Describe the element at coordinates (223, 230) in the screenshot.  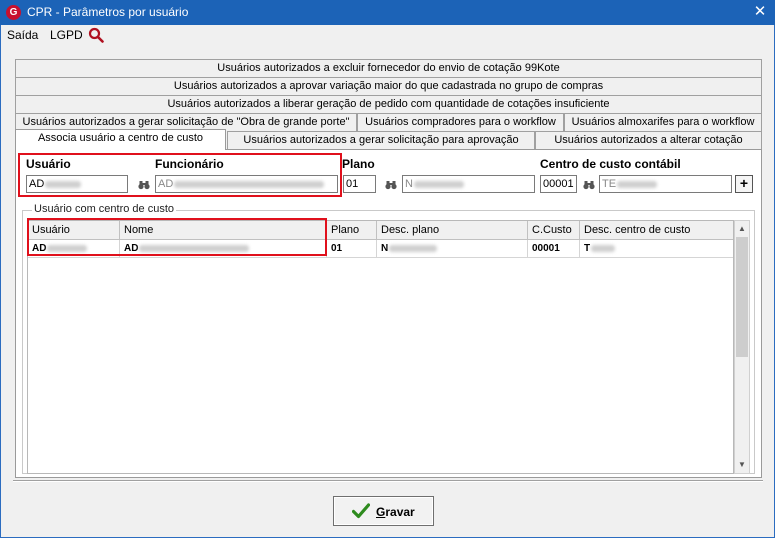
I see `column-header-nome: Nome` at that location.